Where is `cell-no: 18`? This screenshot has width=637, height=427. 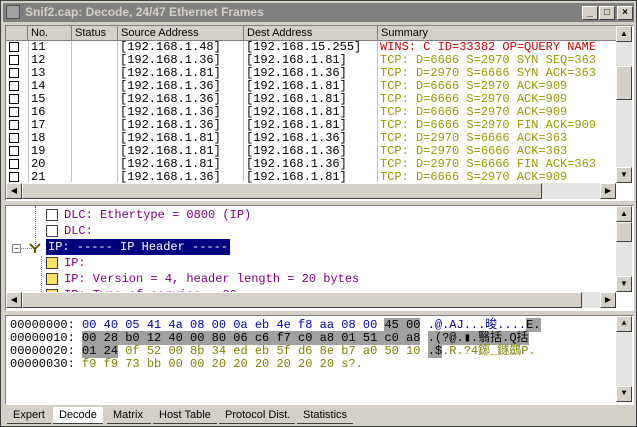
cell-no: 18 is located at coordinates (38, 138).